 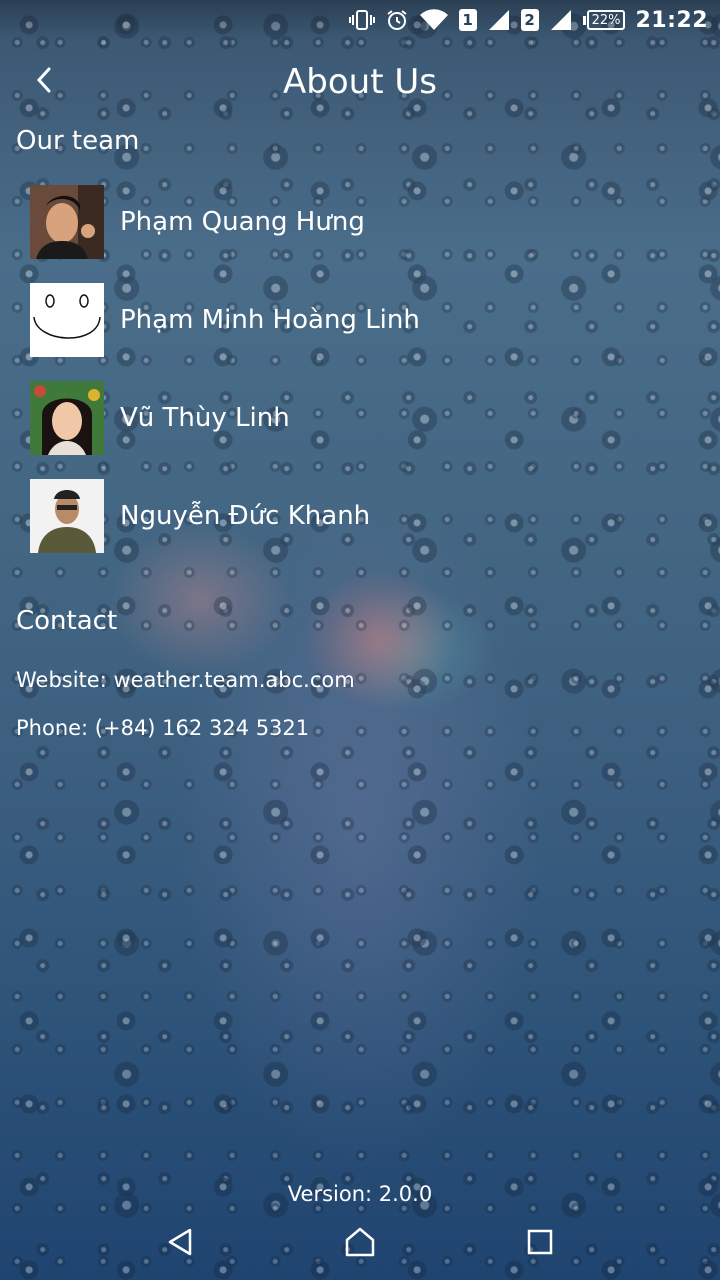 What do you see at coordinates (360, 418) in the screenshot?
I see `team-member: Vũ Thùy Linh` at bounding box center [360, 418].